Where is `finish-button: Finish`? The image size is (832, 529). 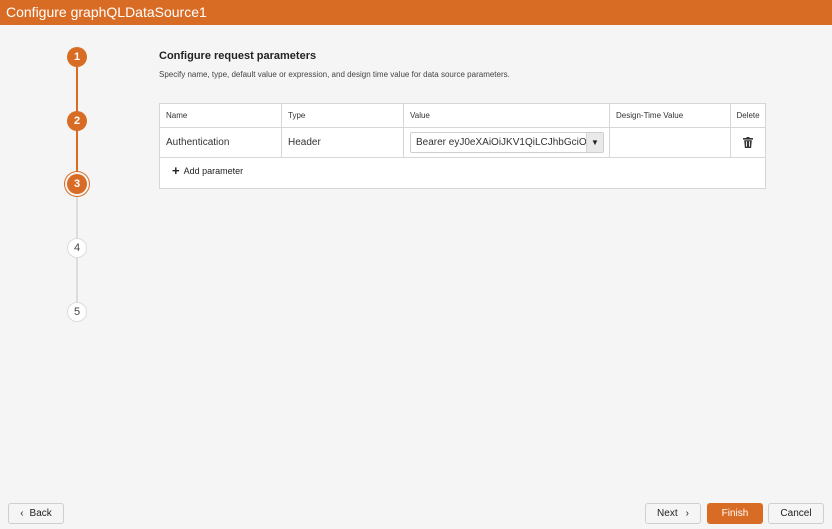 finish-button: Finish is located at coordinates (735, 513).